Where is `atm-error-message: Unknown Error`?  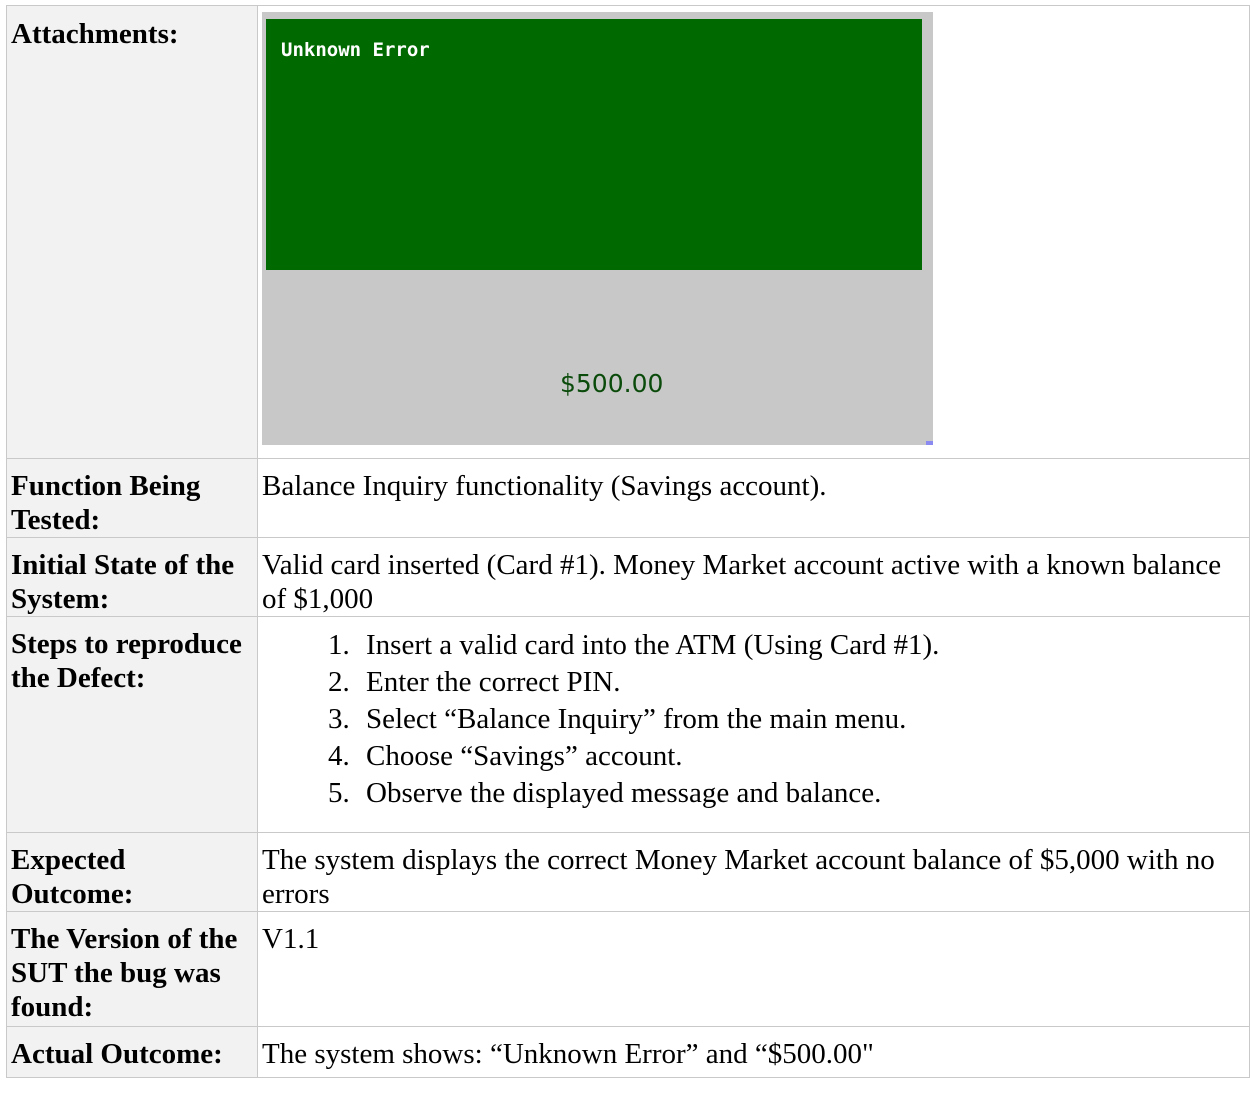 atm-error-message: Unknown Error is located at coordinates (355, 50).